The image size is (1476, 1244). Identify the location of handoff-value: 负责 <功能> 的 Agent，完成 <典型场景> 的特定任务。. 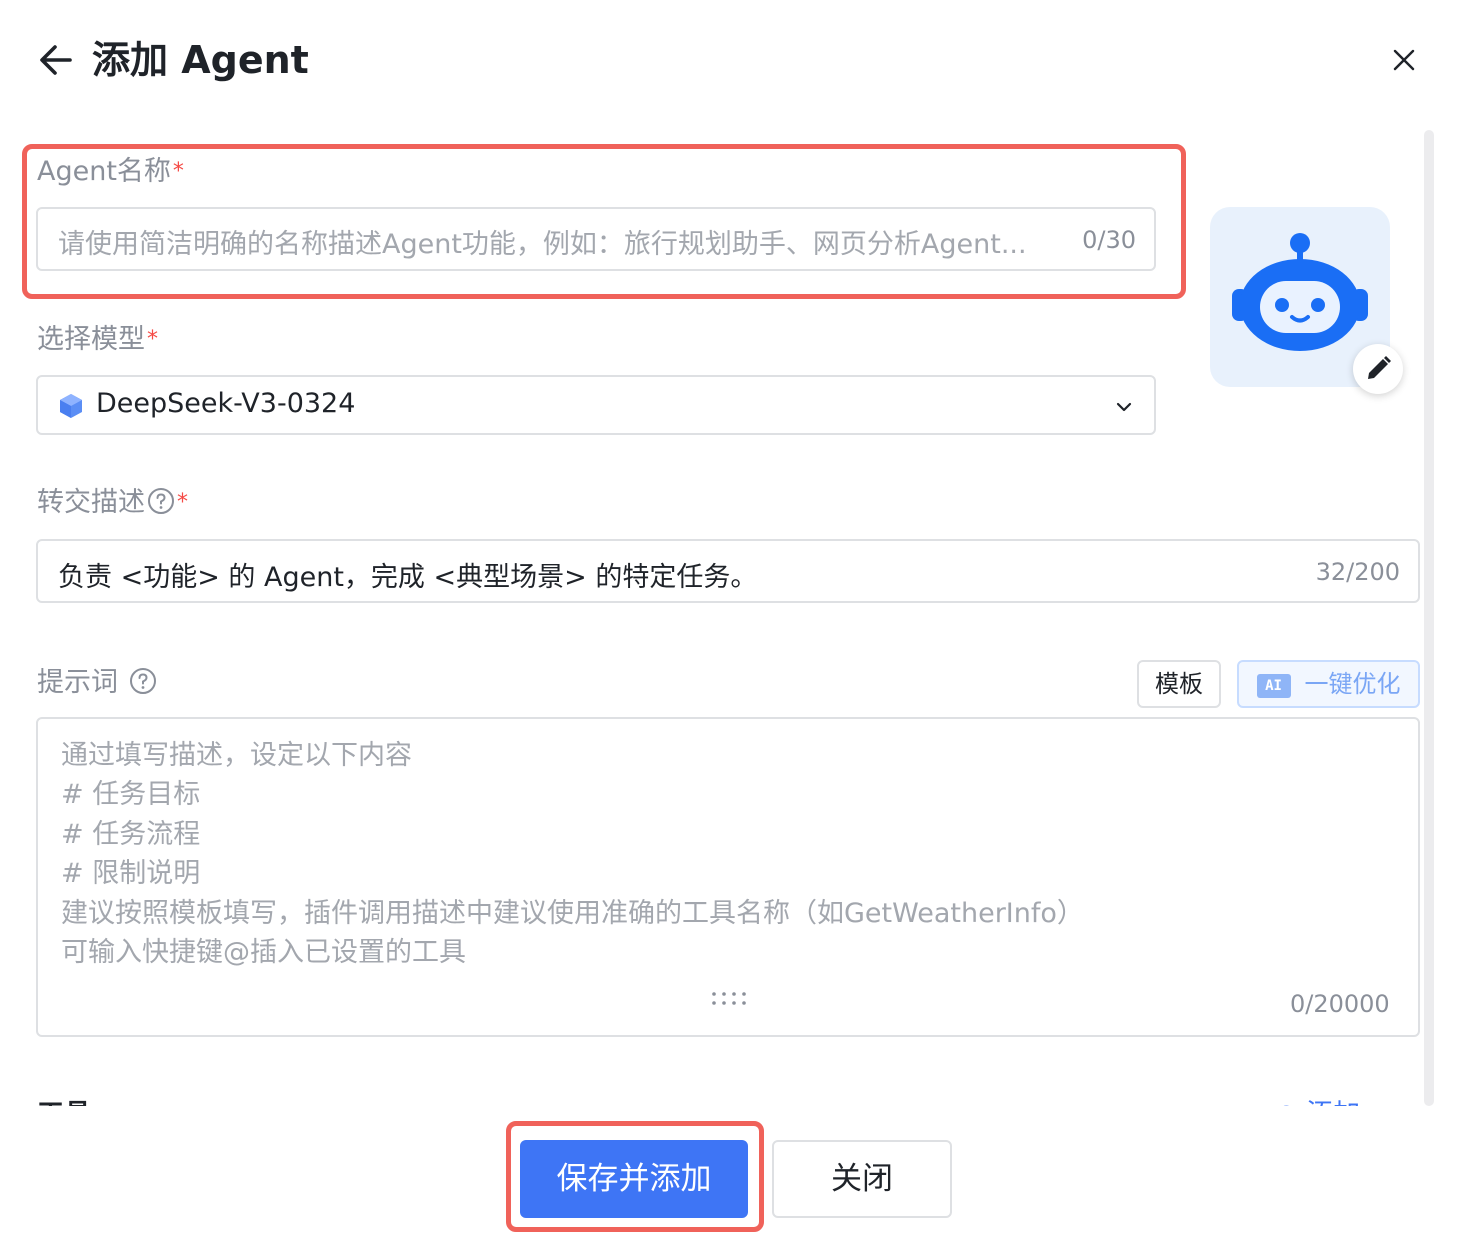
(408, 577).